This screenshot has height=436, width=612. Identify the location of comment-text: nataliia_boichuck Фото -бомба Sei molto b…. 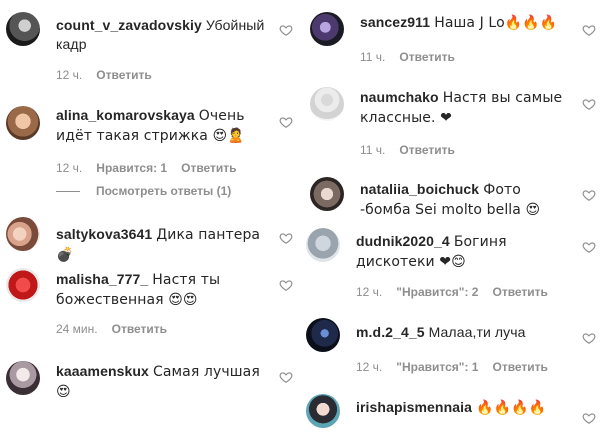
(457, 200).